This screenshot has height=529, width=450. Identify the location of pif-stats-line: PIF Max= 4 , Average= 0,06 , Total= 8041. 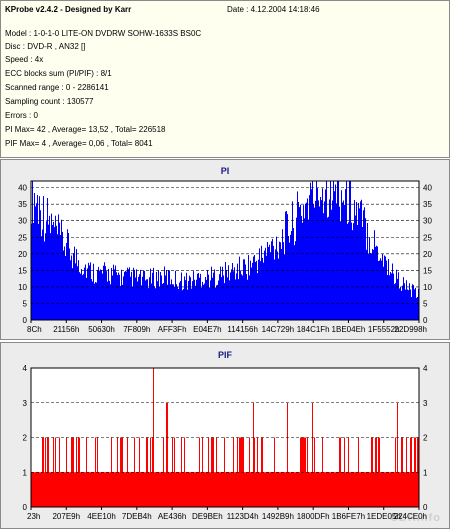
(79, 143).